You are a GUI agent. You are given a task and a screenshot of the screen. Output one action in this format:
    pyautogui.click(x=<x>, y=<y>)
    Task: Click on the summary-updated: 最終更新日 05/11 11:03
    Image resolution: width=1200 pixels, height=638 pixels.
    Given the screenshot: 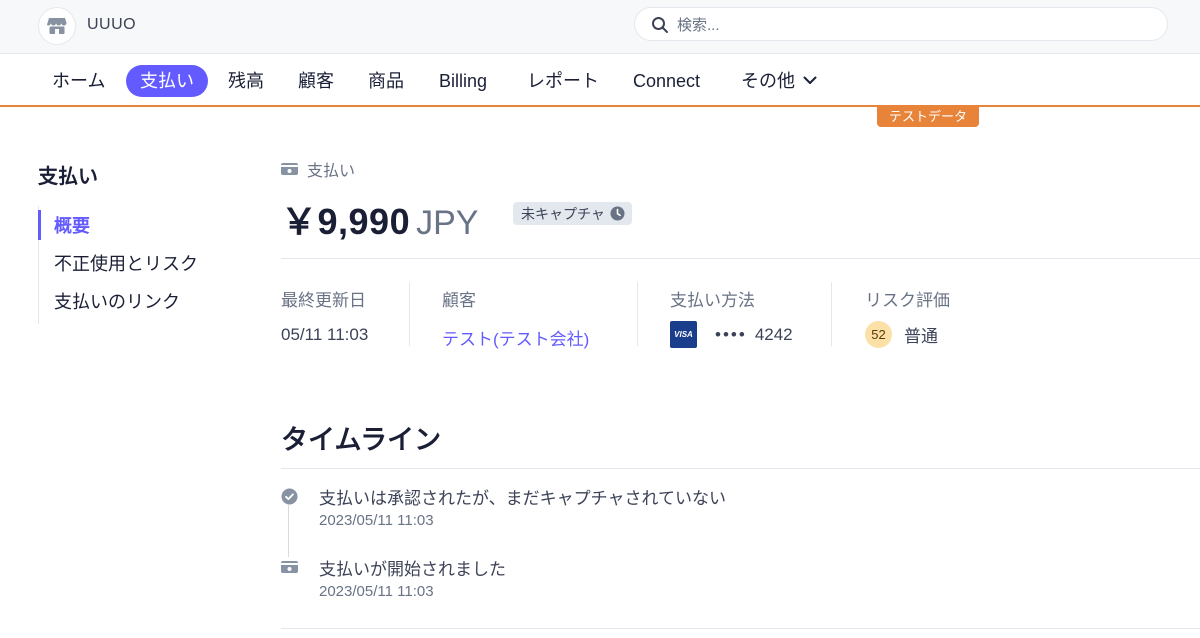 What is the action you would take?
    pyautogui.click(x=324, y=314)
    